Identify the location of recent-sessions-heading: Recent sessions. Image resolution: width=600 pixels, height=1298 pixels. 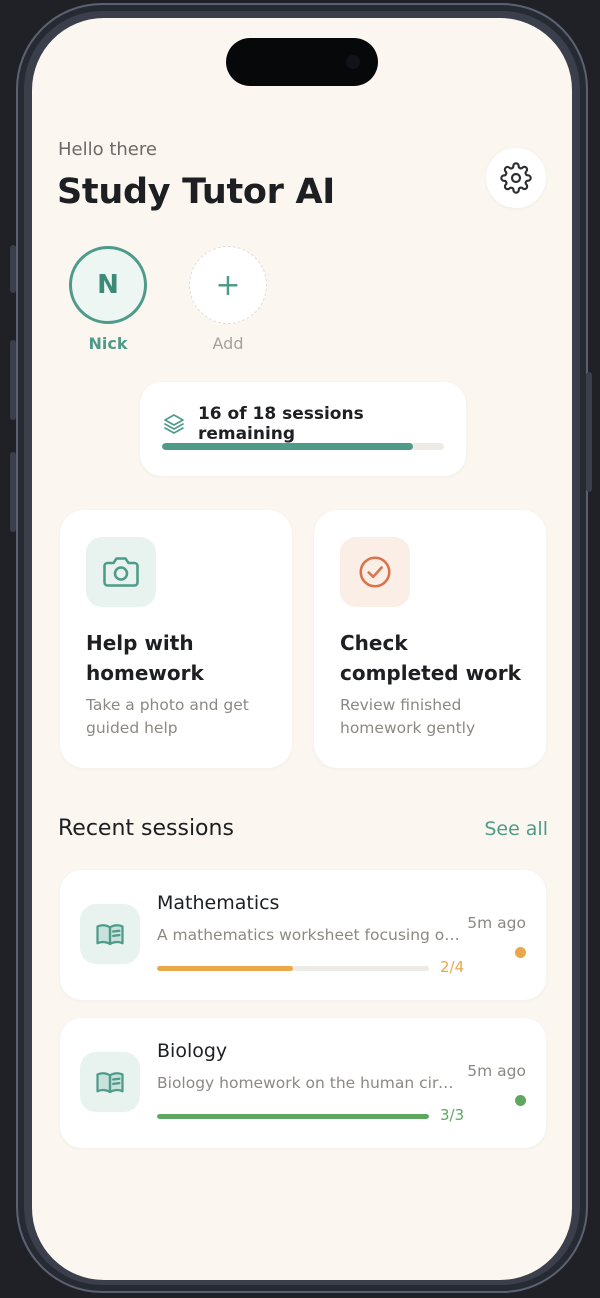
(146, 828).